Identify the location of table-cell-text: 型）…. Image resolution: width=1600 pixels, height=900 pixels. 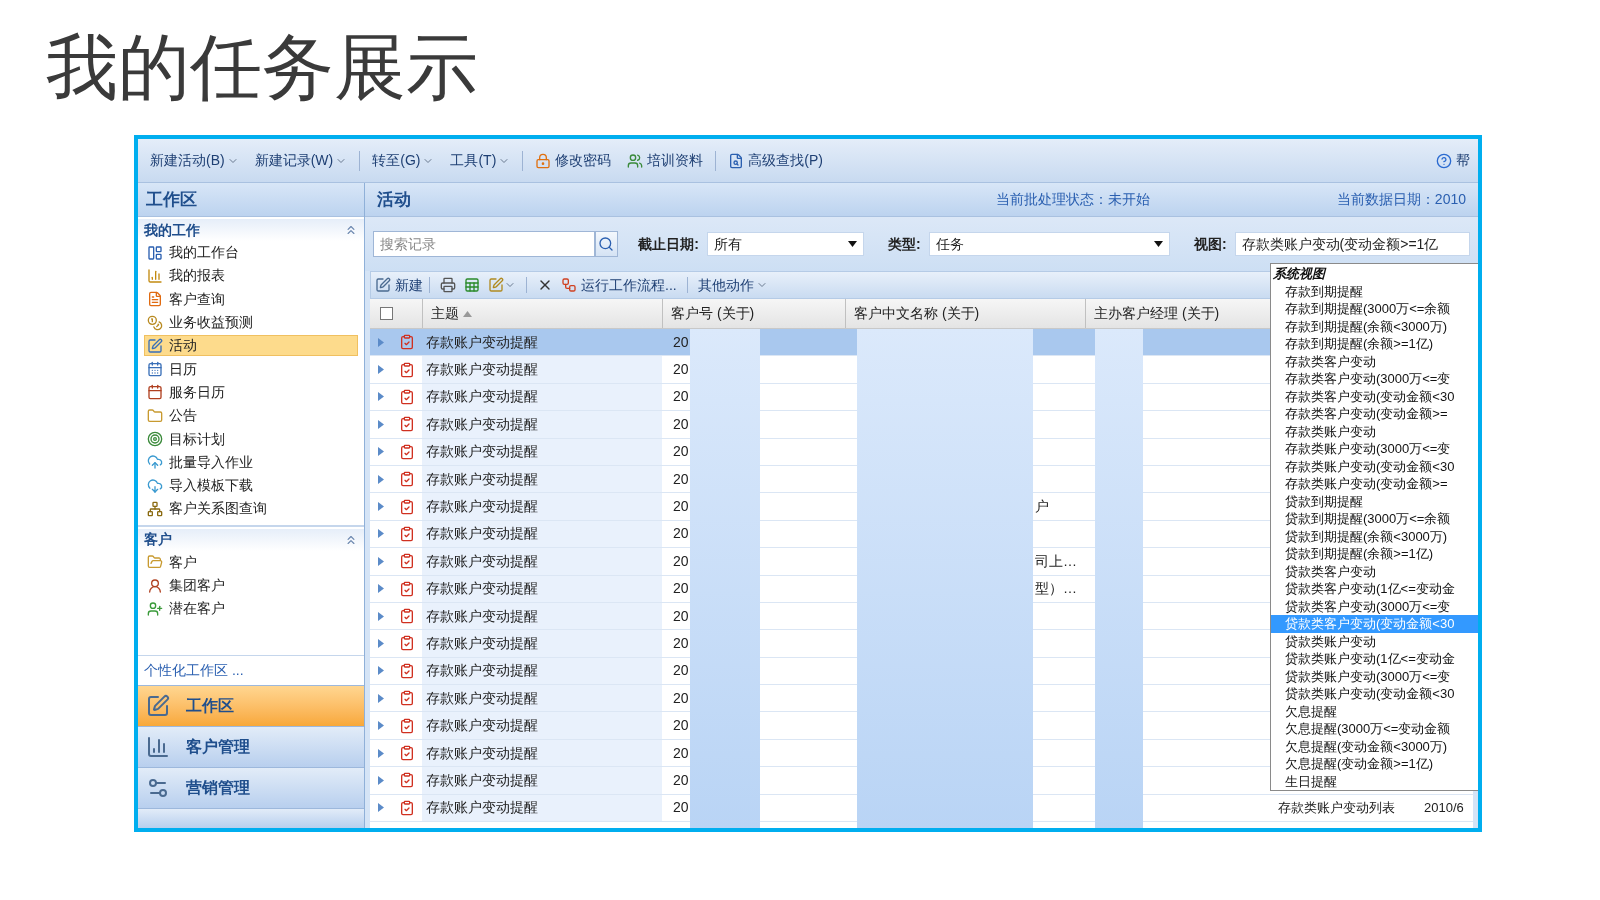
(1056, 589).